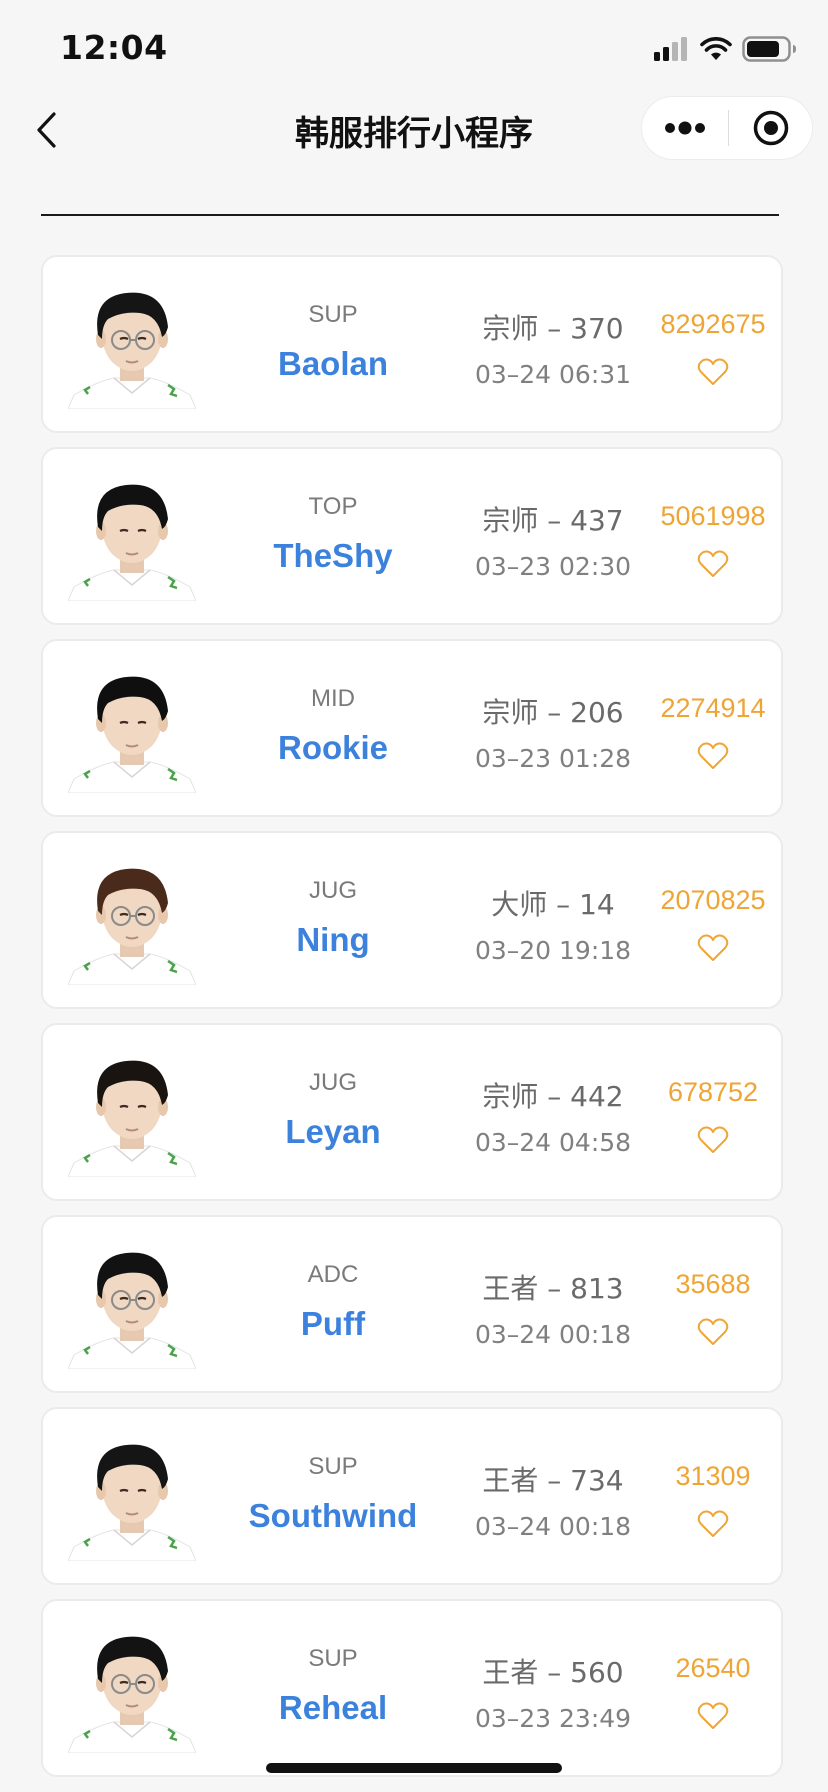 Image resolution: width=828 pixels, height=1792 pixels. Describe the element at coordinates (414, 50) in the screenshot. I see `status-bar: 12:04` at that location.